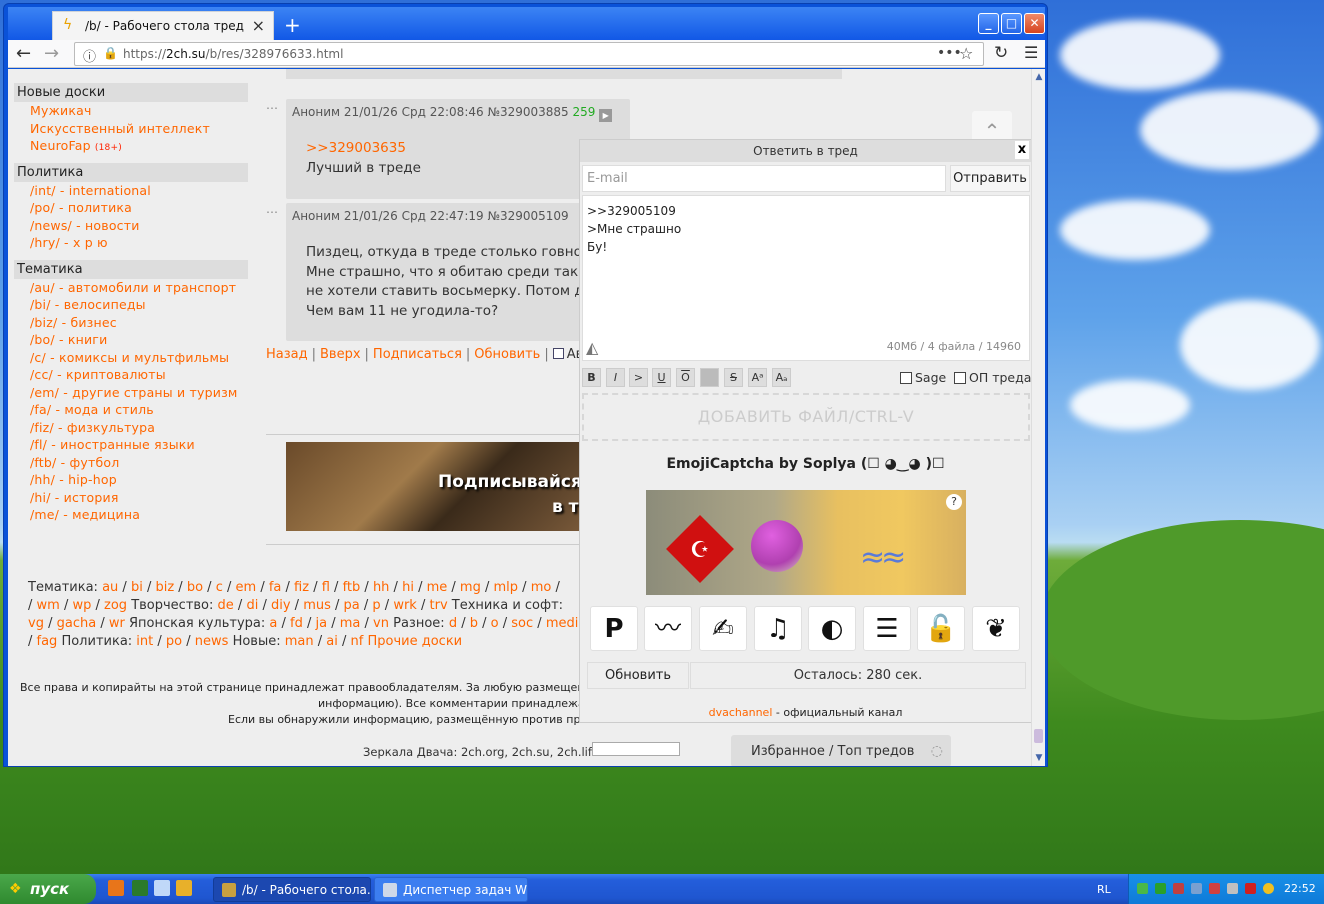 This screenshot has height=904, width=1324. What do you see at coordinates (47, 641) in the screenshot?
I see `board-link: fag` at bounding box center [47, 641].